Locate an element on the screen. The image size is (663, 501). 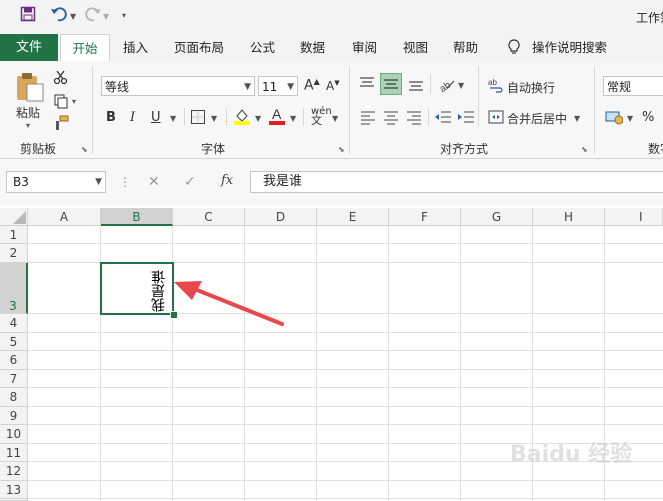
align-left-icon is located at coordinates (368, 118).